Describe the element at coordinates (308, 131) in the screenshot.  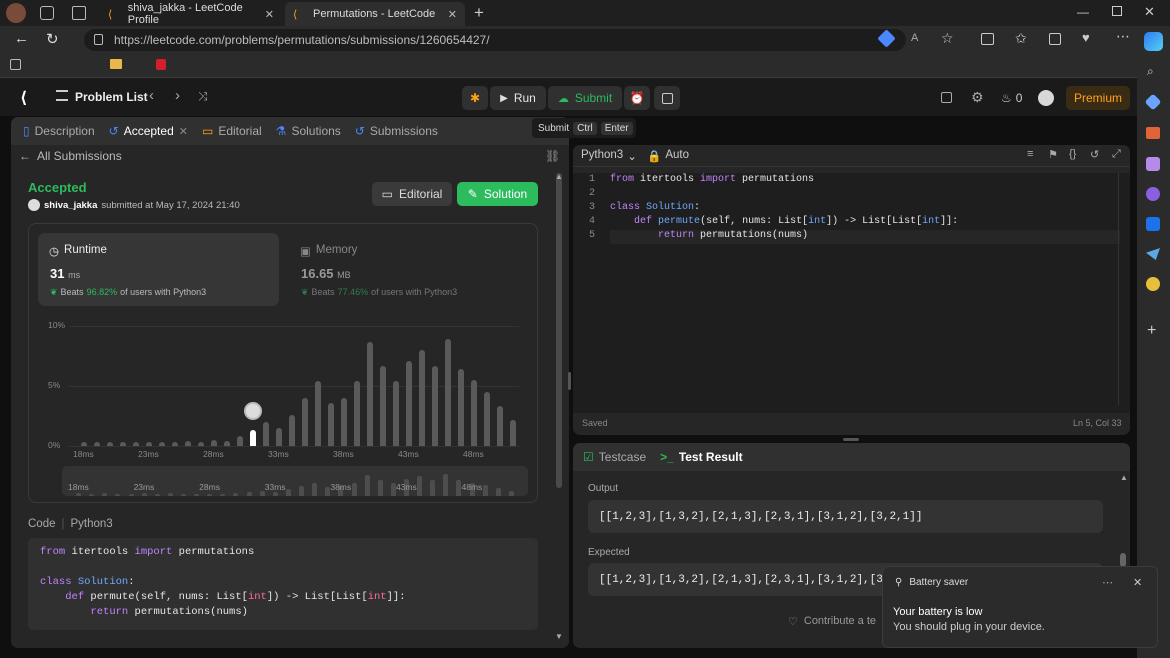
I see `tab-solutions: ⚗ Solutions` at that location.